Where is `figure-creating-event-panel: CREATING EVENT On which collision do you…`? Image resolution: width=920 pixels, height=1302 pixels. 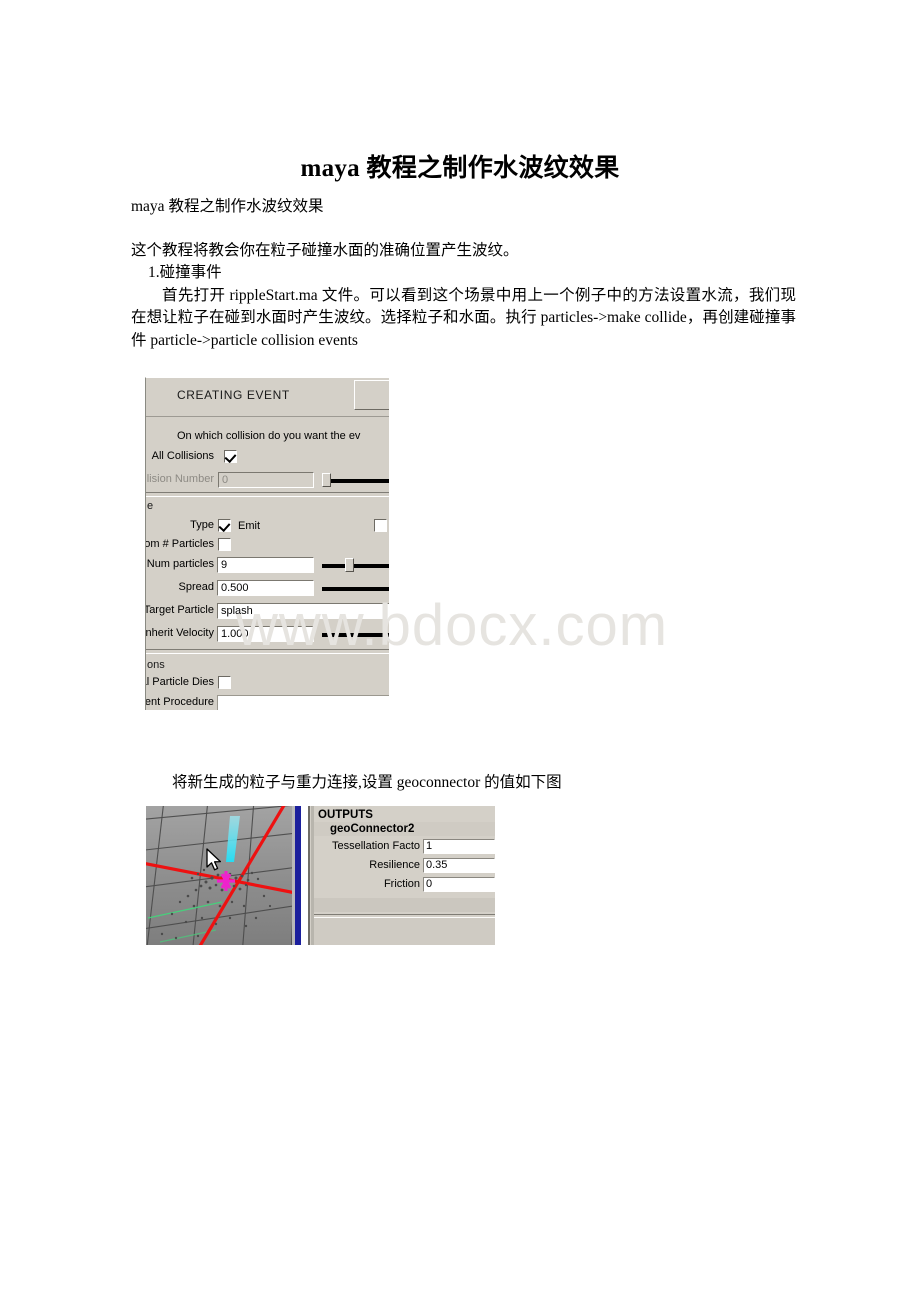
figure-creating-event-panel: CREATING EVENT On which collision do you… is located at coordinates (267, 543).